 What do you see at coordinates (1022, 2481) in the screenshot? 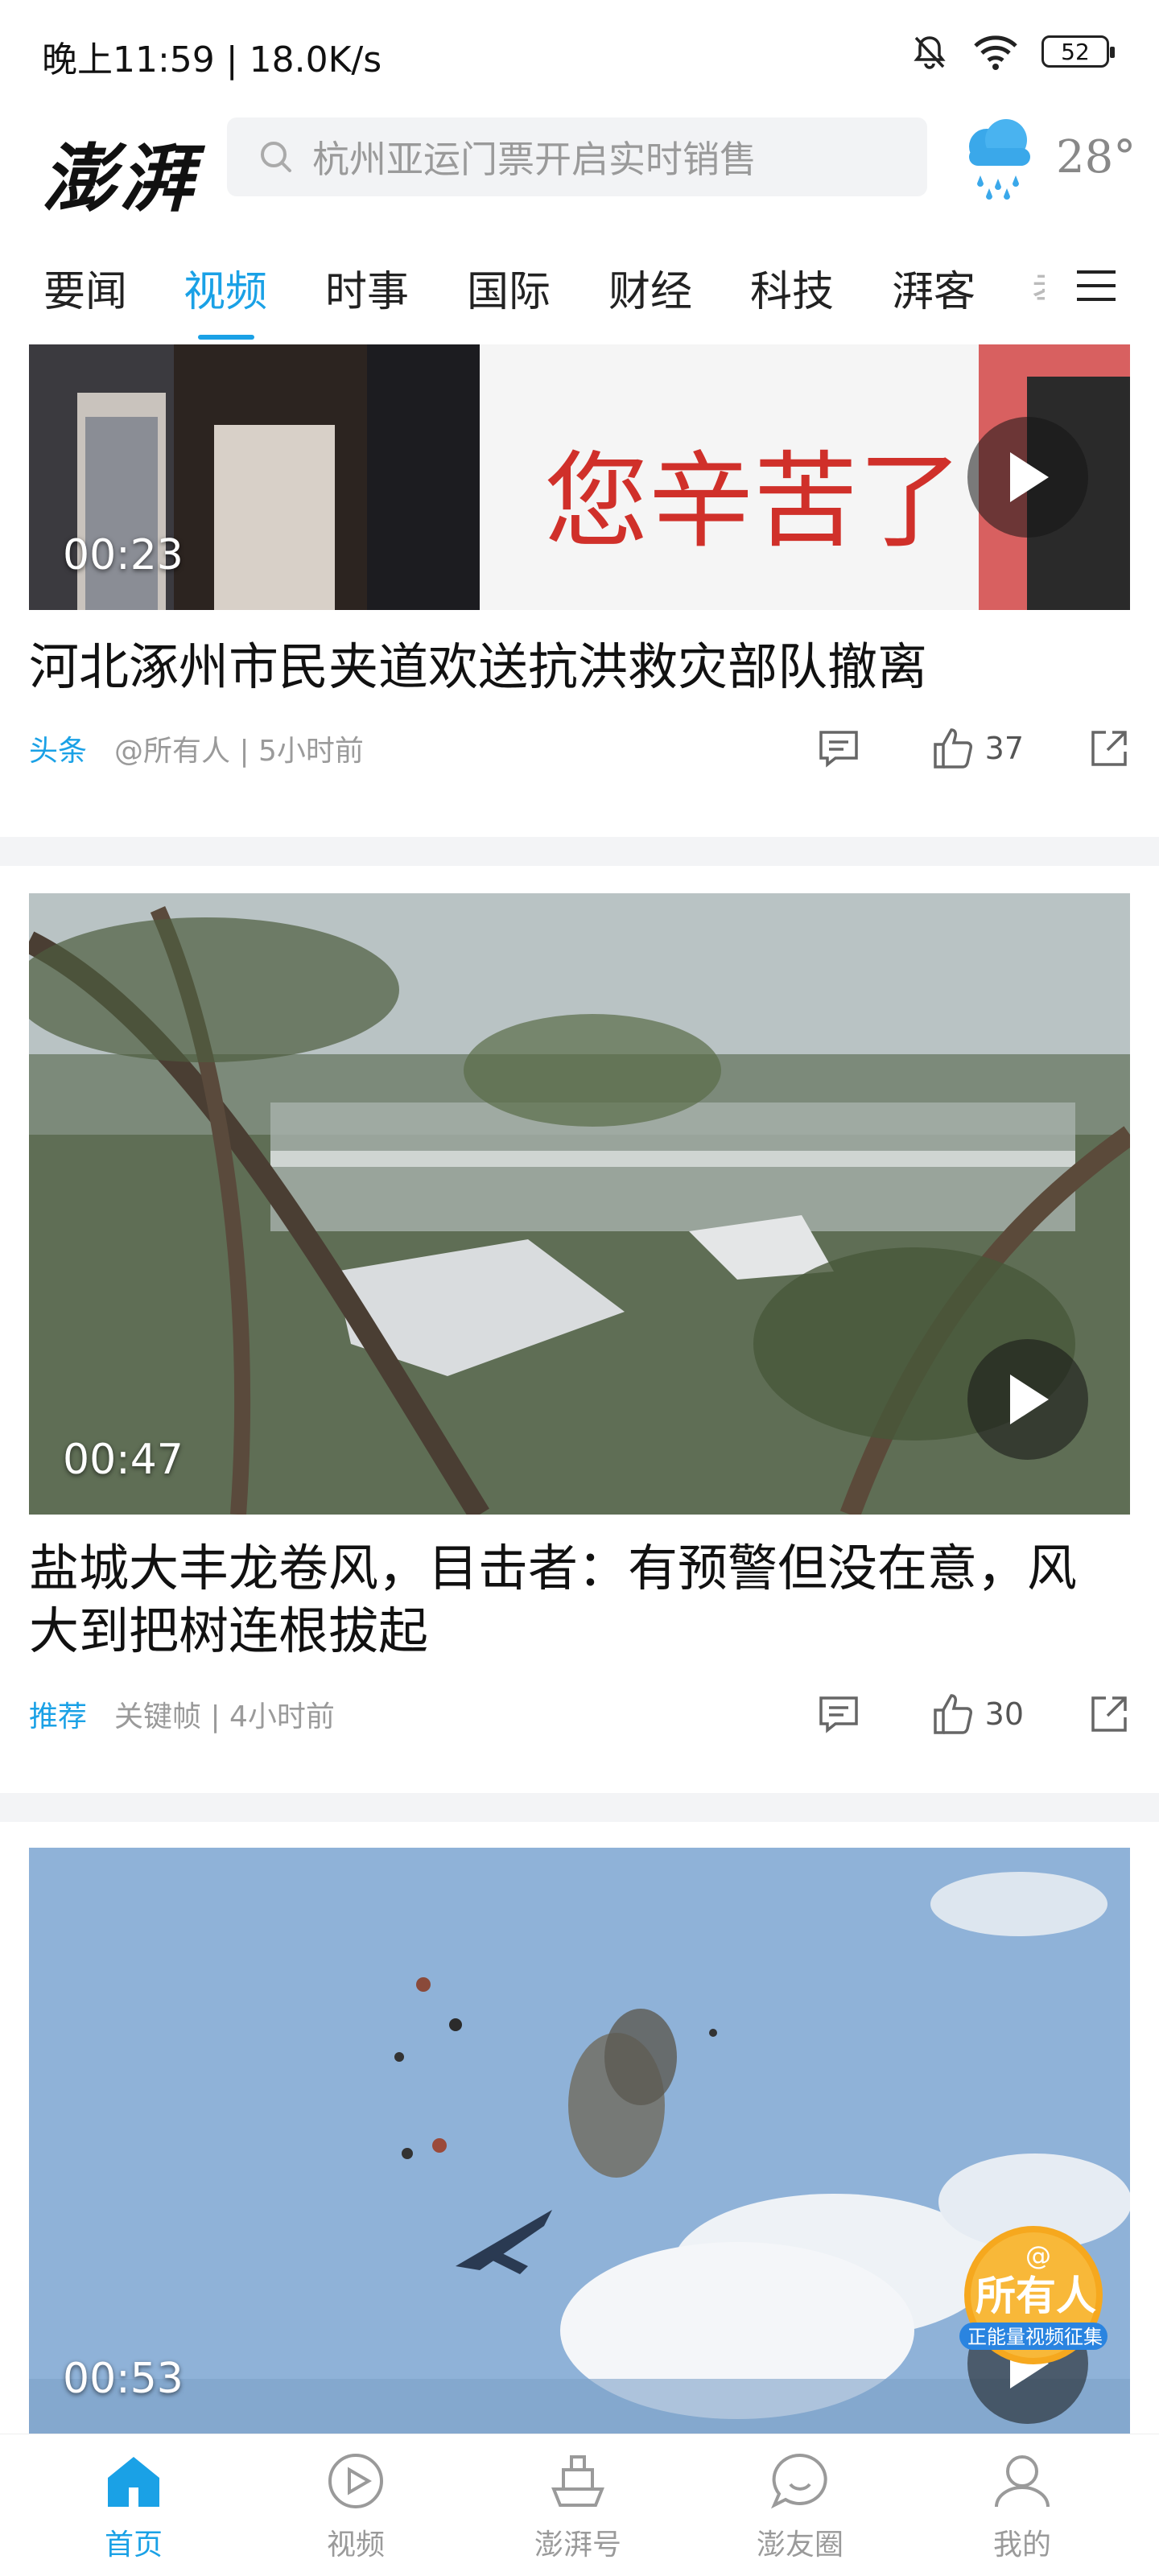
I see `user-icon` at bounding box center [1022, 2481].